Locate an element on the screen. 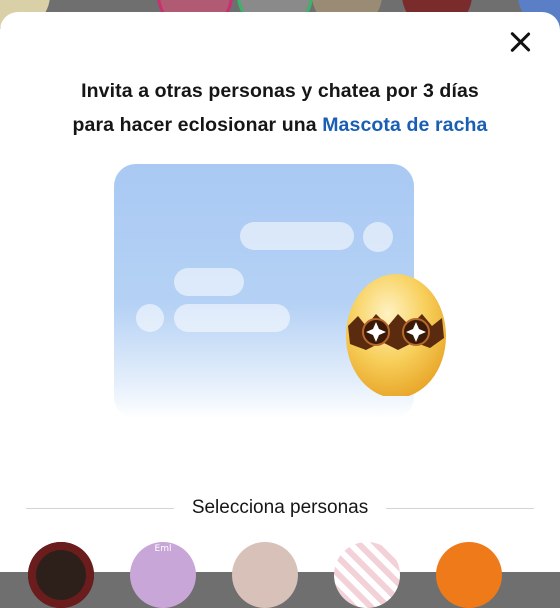 Image resolution: width=560 pixels, height=608 pixels. people-row: Eml is located at coordinates (280, 575).